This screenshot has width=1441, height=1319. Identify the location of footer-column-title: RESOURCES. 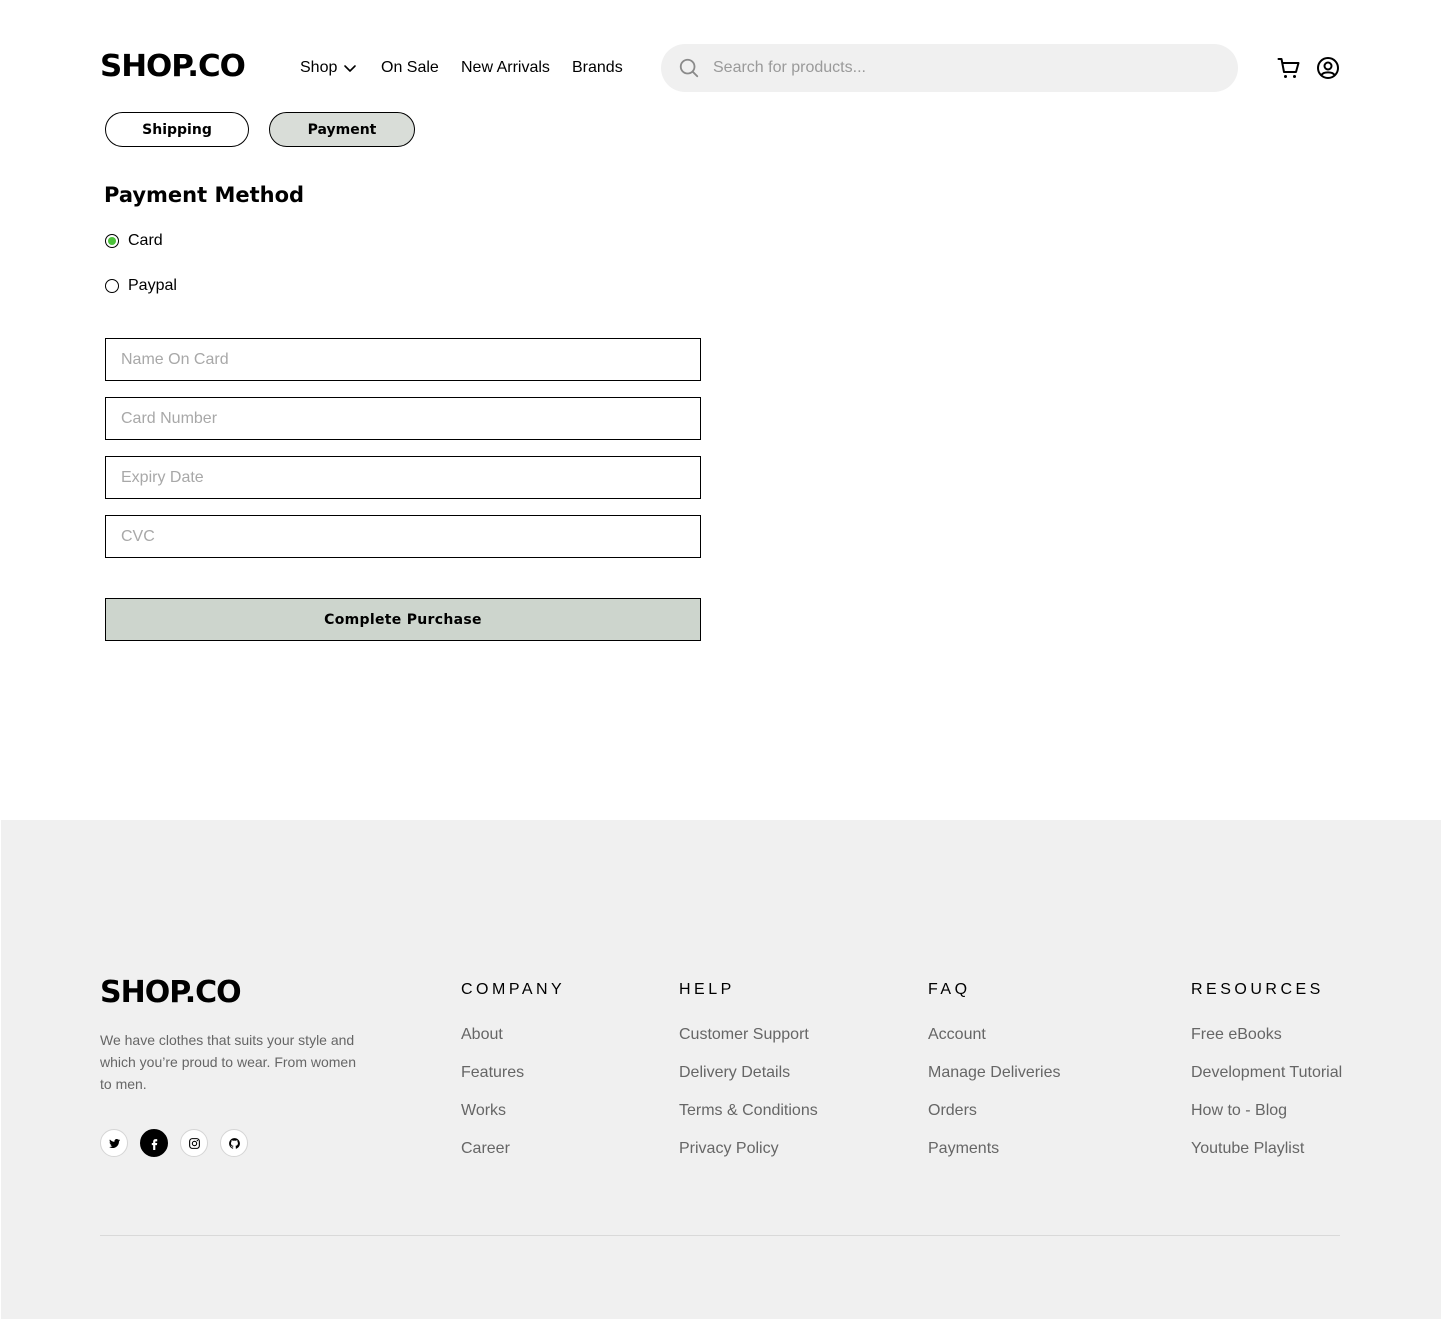
(1257, 989).